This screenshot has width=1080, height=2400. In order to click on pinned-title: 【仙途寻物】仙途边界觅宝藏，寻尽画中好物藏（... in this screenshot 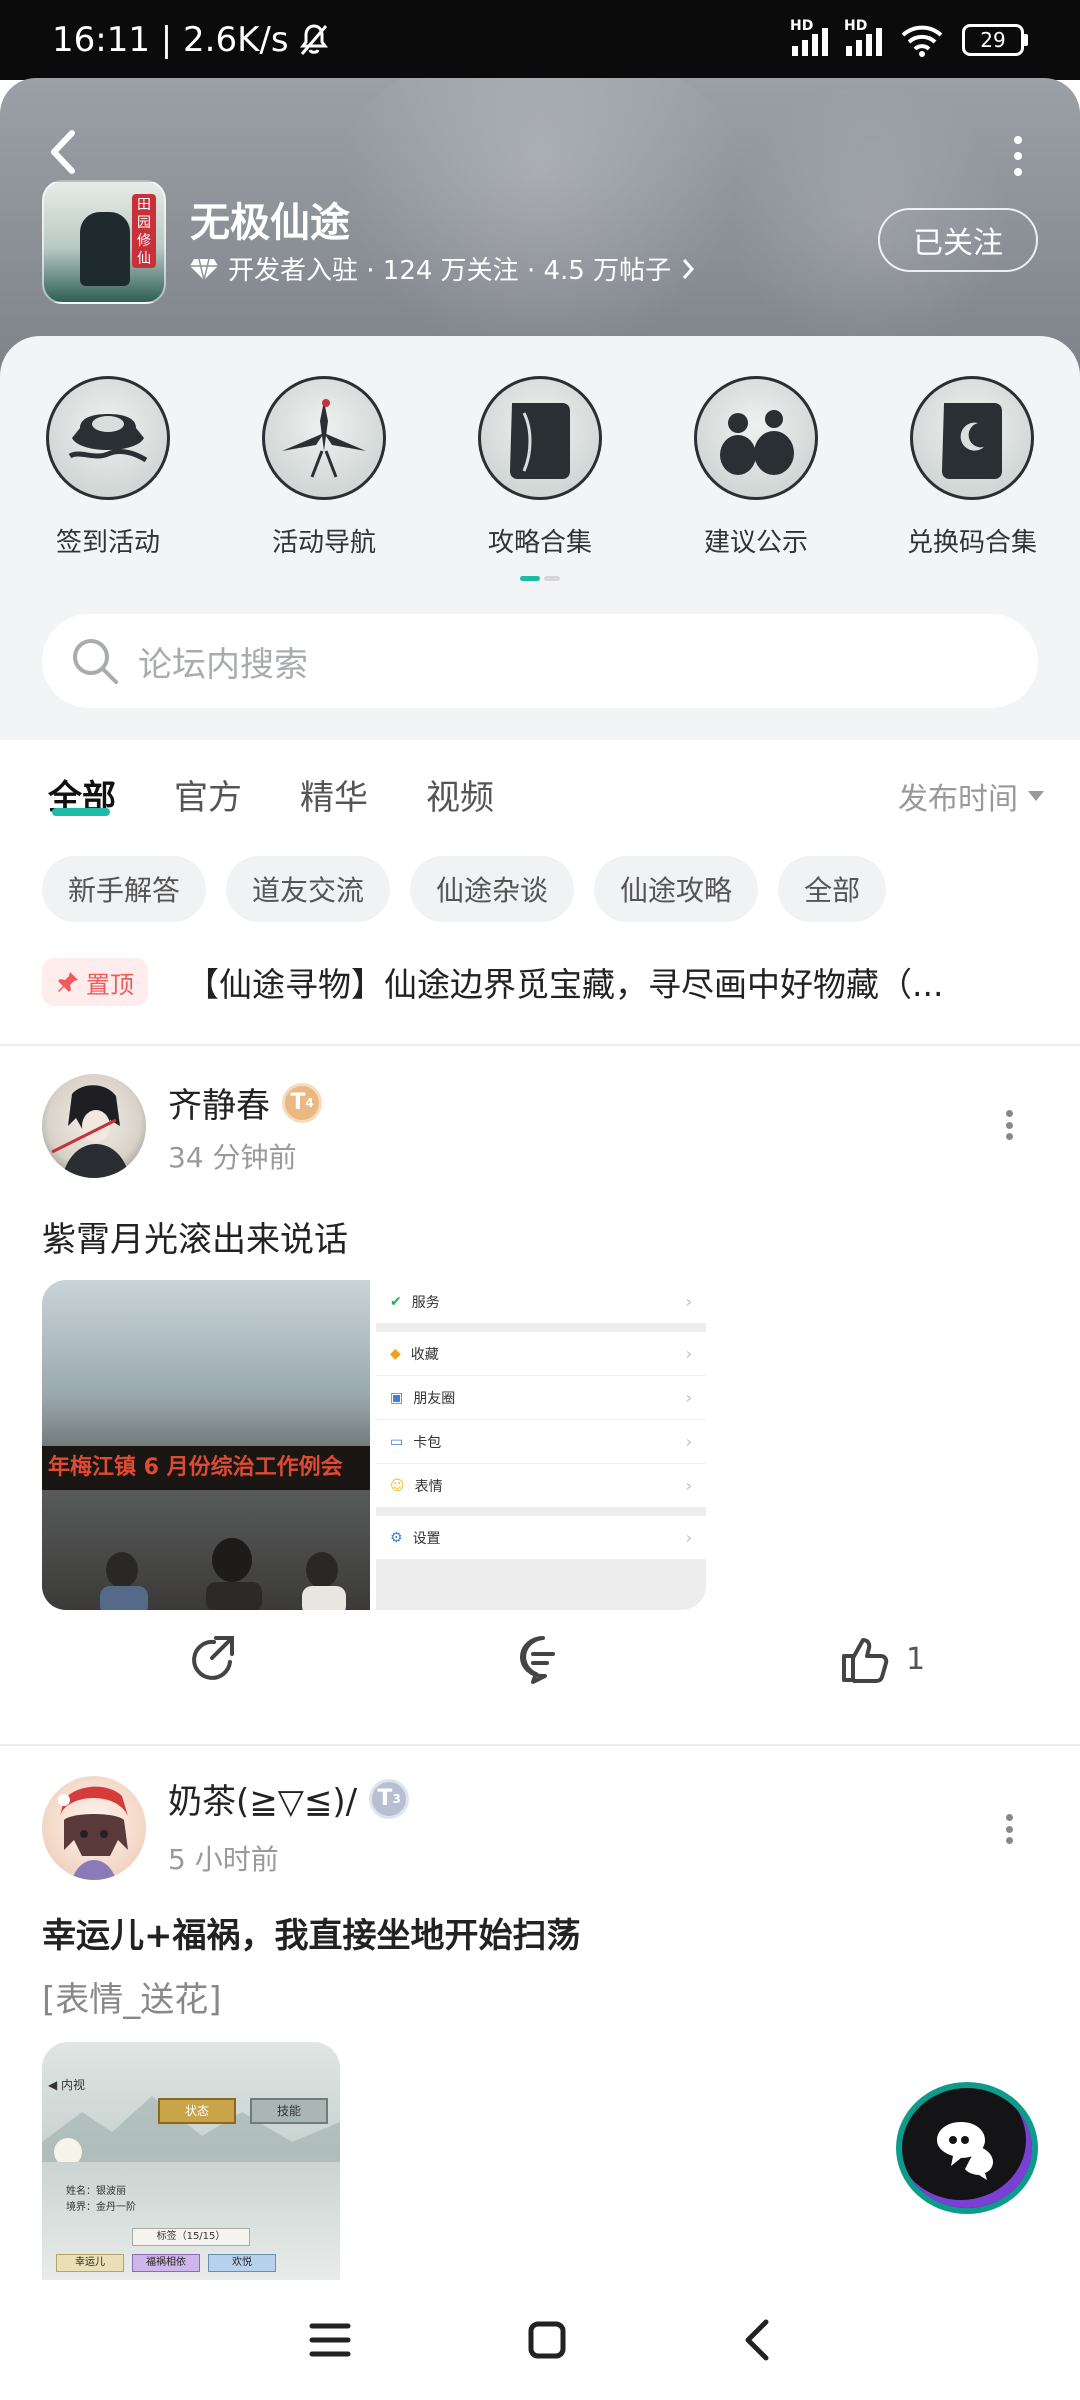, I will do `click(565, 984)`.